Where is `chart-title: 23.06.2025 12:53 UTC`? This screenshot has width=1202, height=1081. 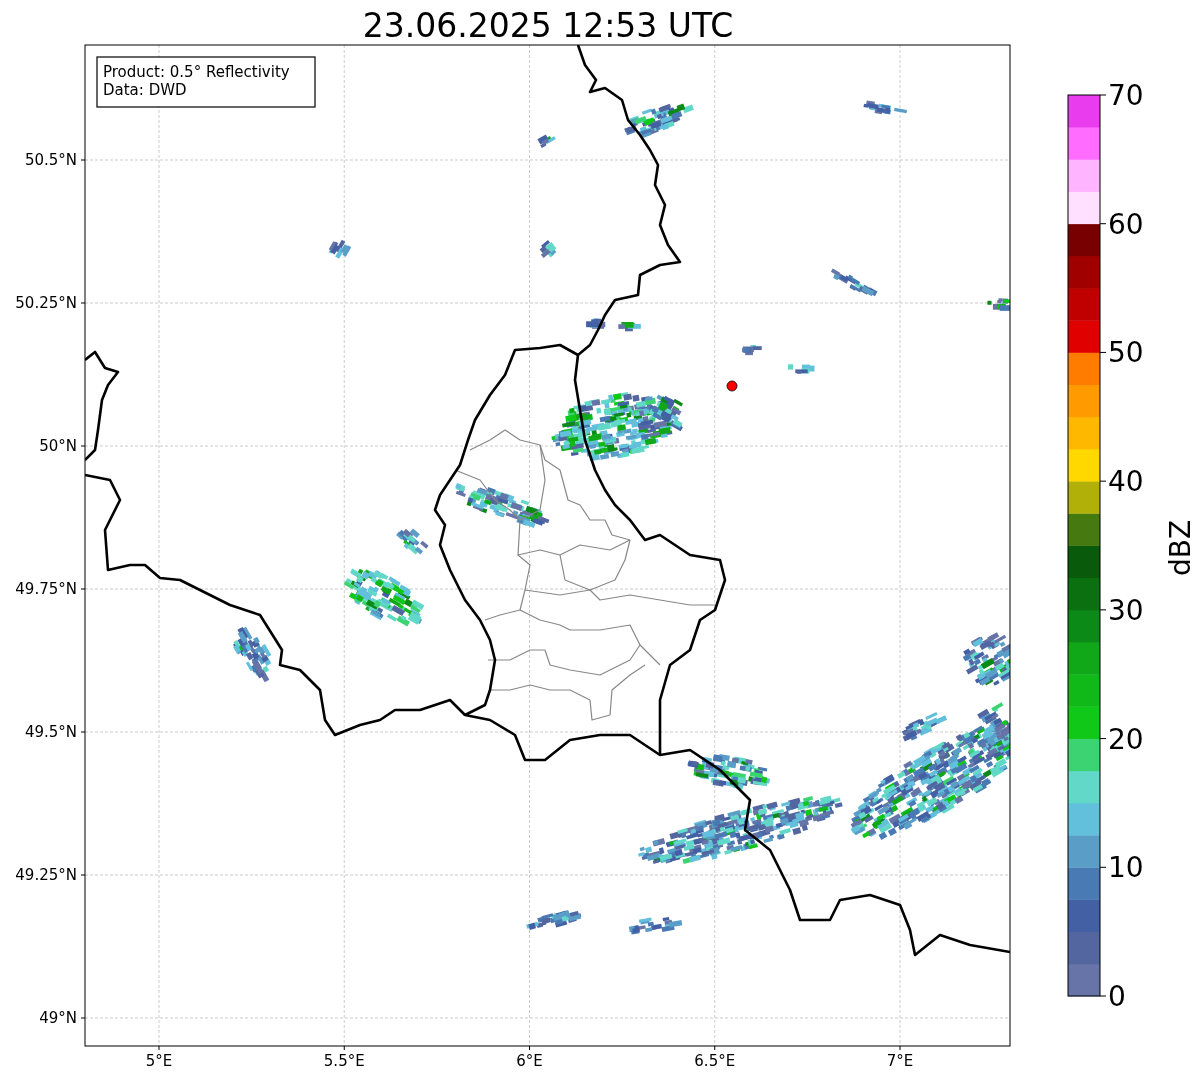 chart-title: 23.06.2025 12:53 UTC is located at coordinates (548, 25).